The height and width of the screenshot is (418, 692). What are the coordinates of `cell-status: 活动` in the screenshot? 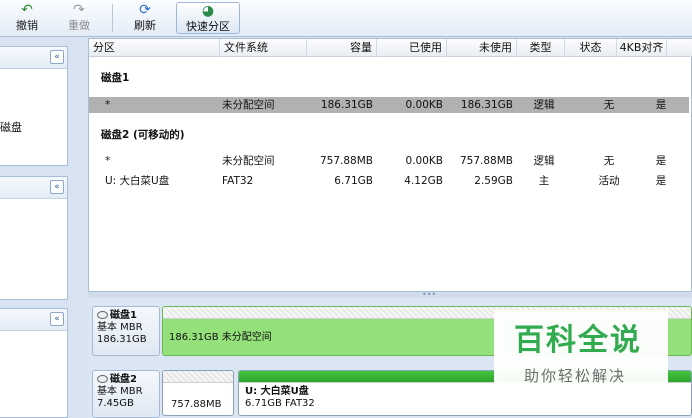 It's located at (609, 181).